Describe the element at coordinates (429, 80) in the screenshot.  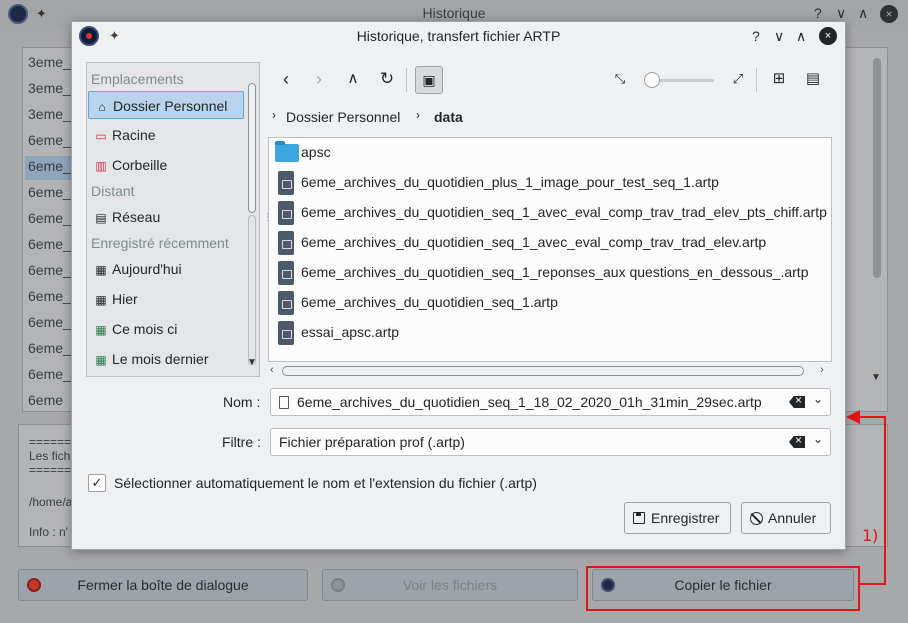
I see `preview-toggle-button: ▣` at that location.